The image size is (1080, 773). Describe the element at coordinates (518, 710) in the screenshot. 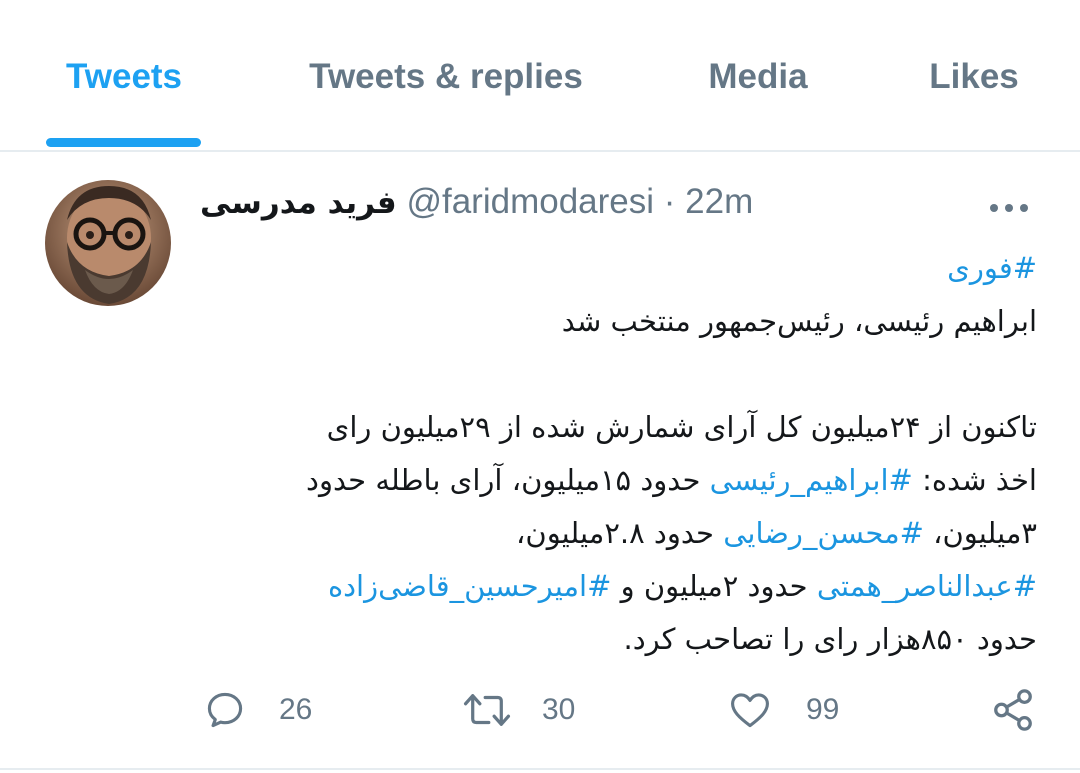

I see `retweet-button: 30` at that location.